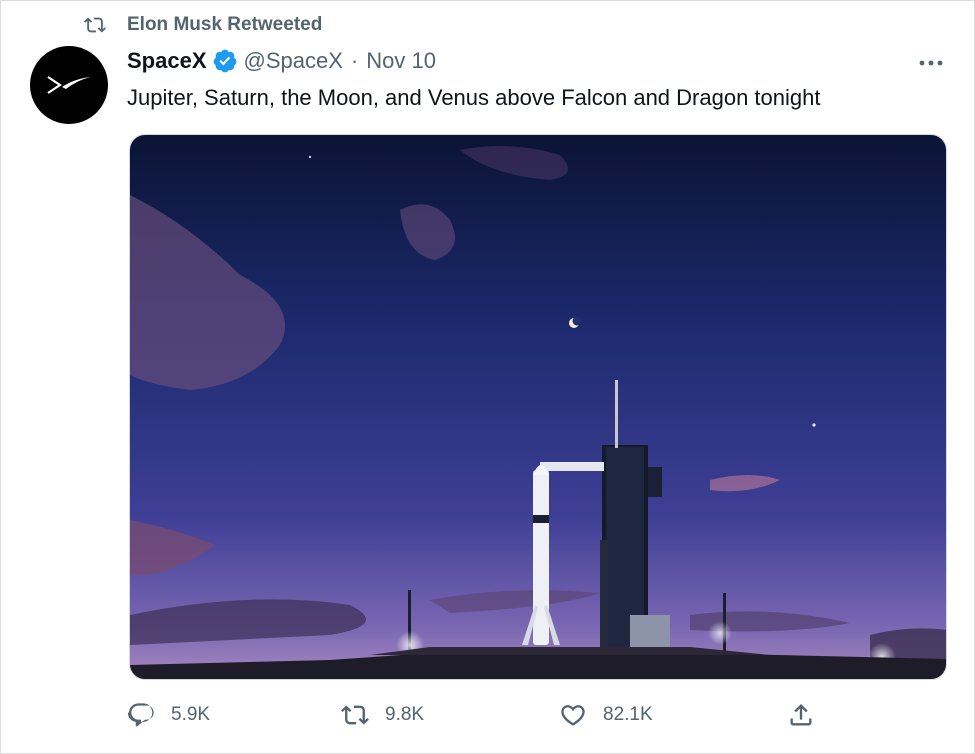  I want to click on like-button: 82.1K, so click(606, 715).